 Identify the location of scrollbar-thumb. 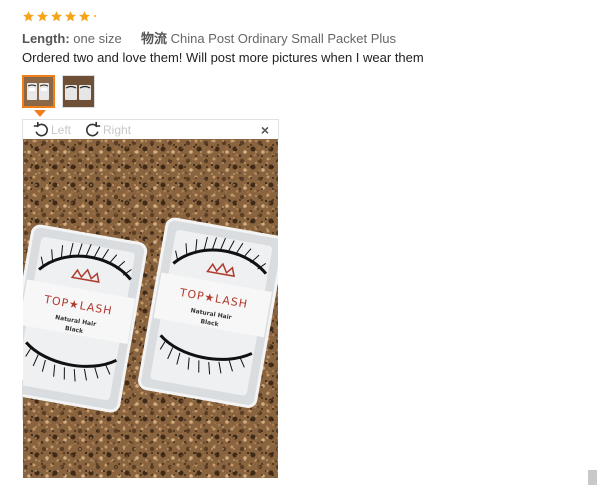
(592, 477).